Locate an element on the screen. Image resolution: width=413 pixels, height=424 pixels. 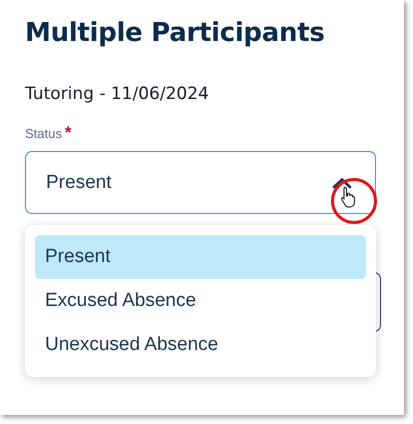
dropdown-option: Present is located at coordinates (200, 257).